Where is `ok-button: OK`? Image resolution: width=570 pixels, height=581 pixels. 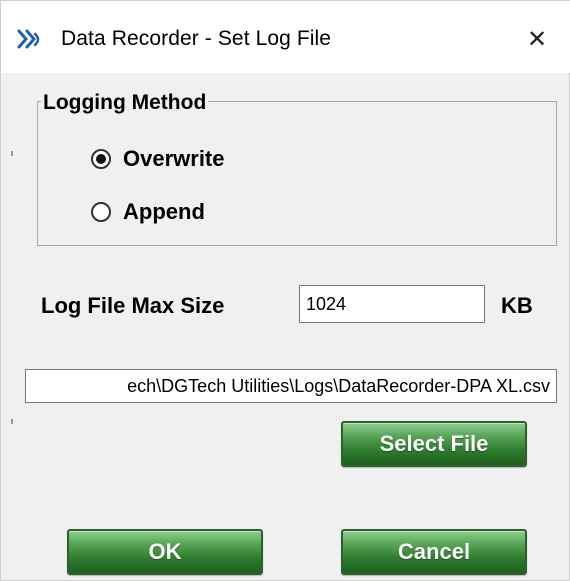 ok-button: OK is located at coordinates (165, 552).